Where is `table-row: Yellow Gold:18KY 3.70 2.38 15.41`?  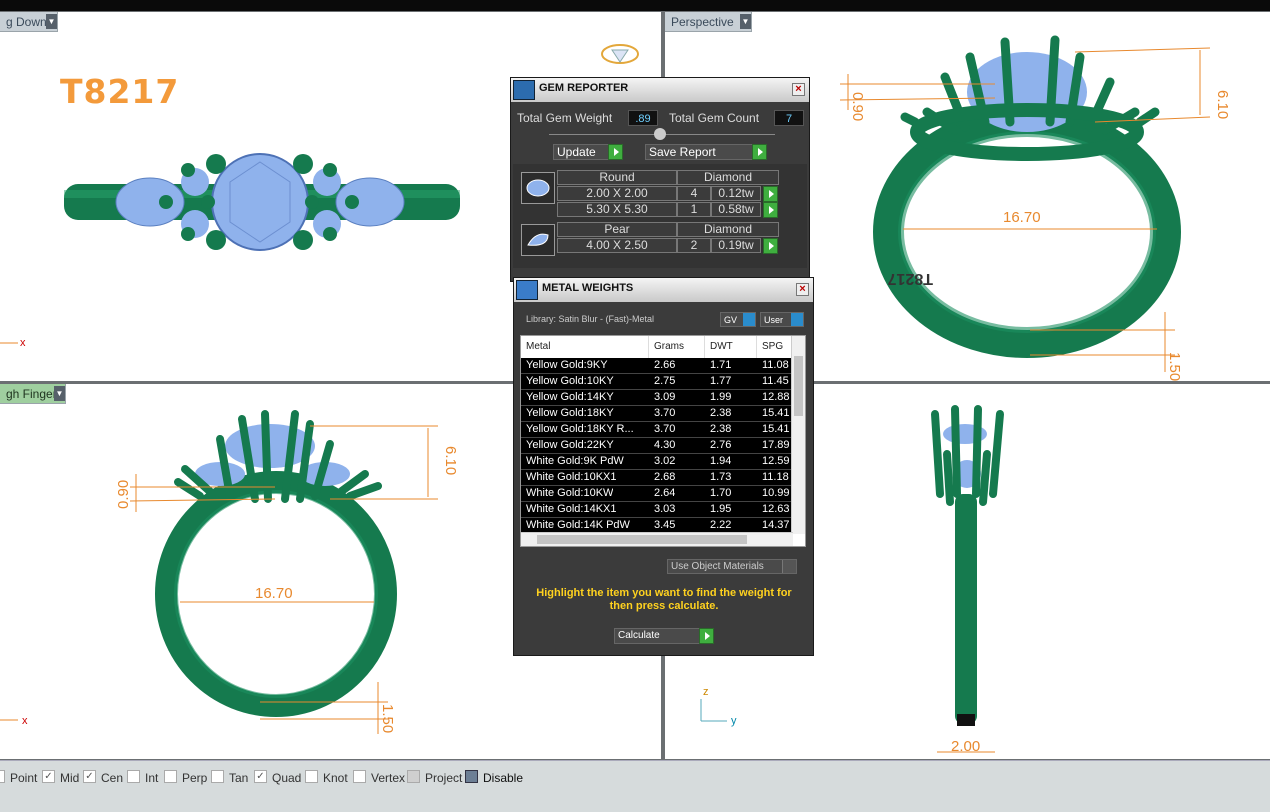
table-row: Yellow Gold:18KY 3.70 2.38 15.41 is located at coordinates (656, 414).